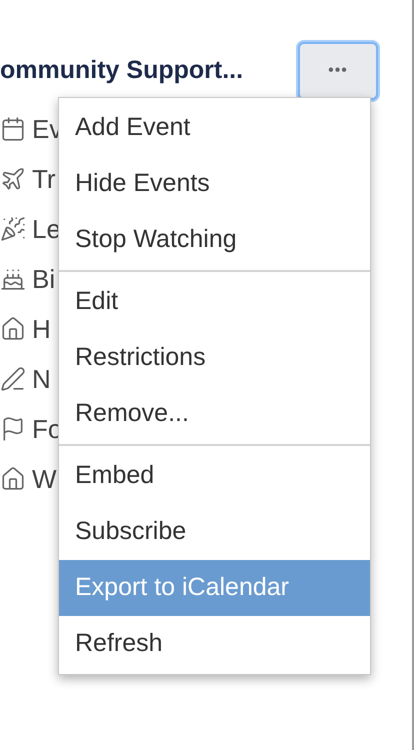 This screenshot has width=414, height=750. Describe the element at coordinates (214, 128) in the screenshot. I see `menu-item: Add Event` at that location.